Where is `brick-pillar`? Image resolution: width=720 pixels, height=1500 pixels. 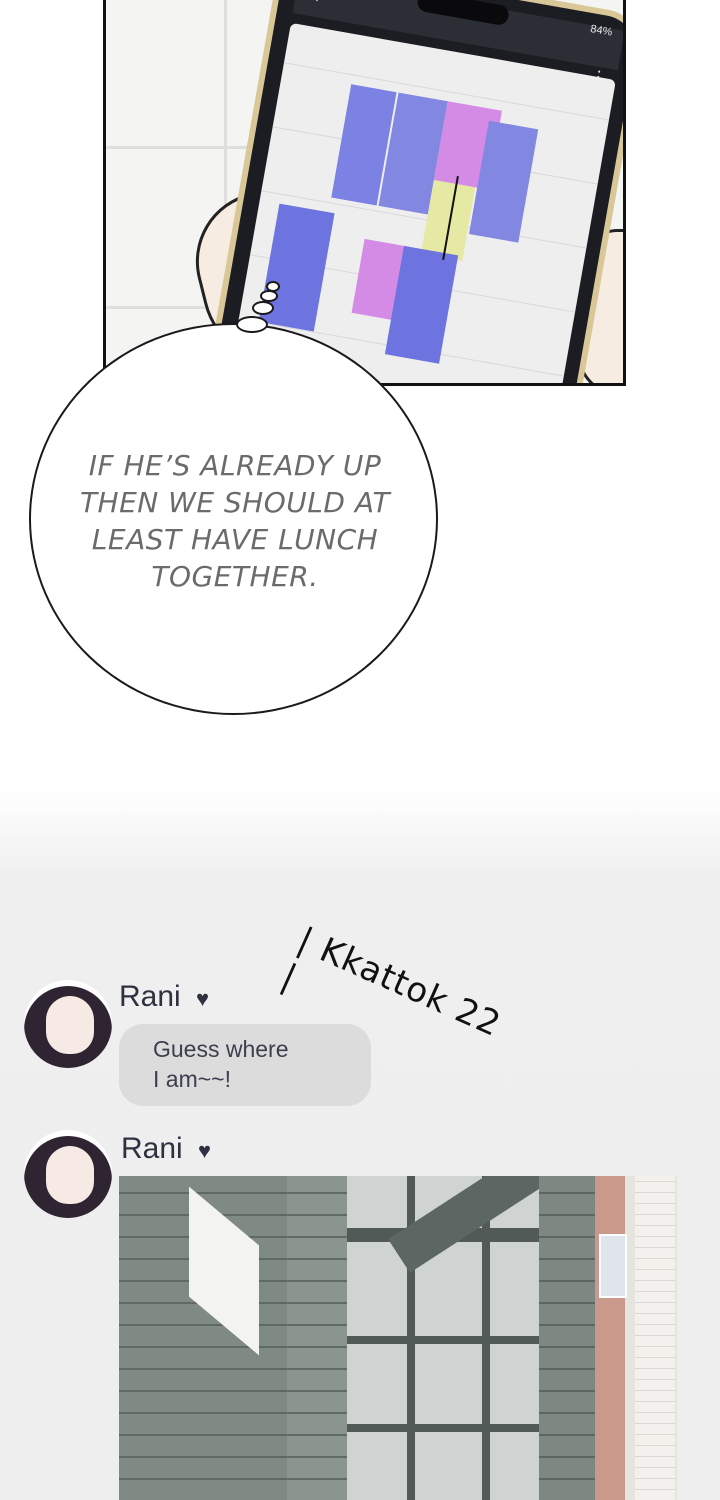 brick-pillar is located at coordinates (568, 1338).